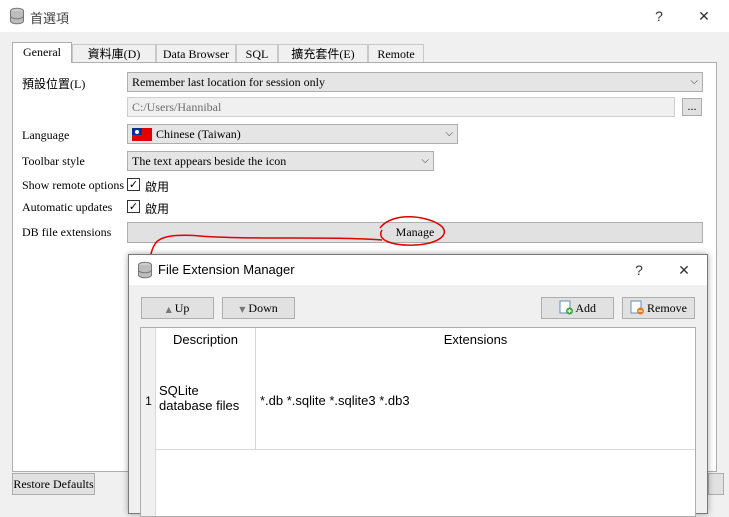 The image size is (729, 517). What do you see at coordinates (242, 309) in the screenshot?
I see `arrow-down-icon: ▼` at bounding box center [242, 309].